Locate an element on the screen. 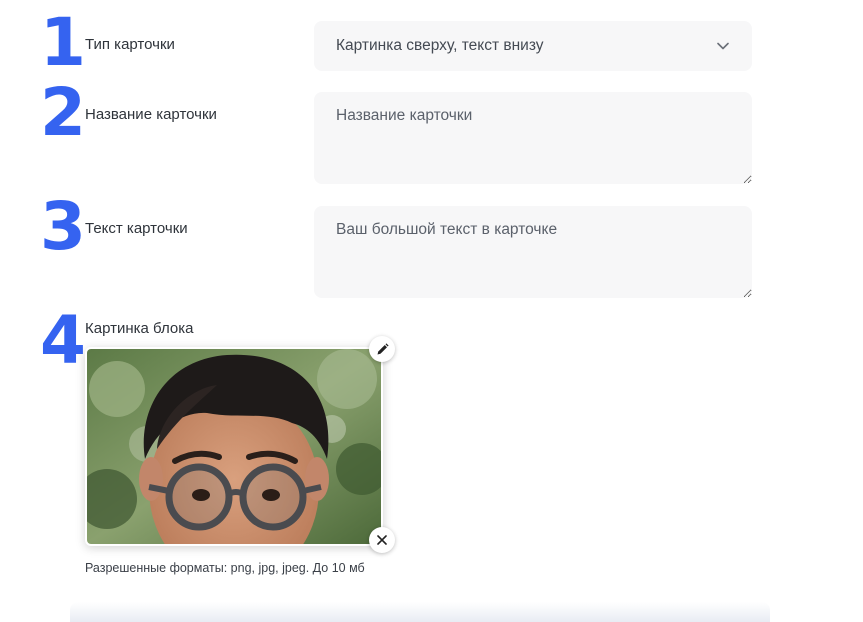  uploaded-photo is located at coordinates (234, 446).